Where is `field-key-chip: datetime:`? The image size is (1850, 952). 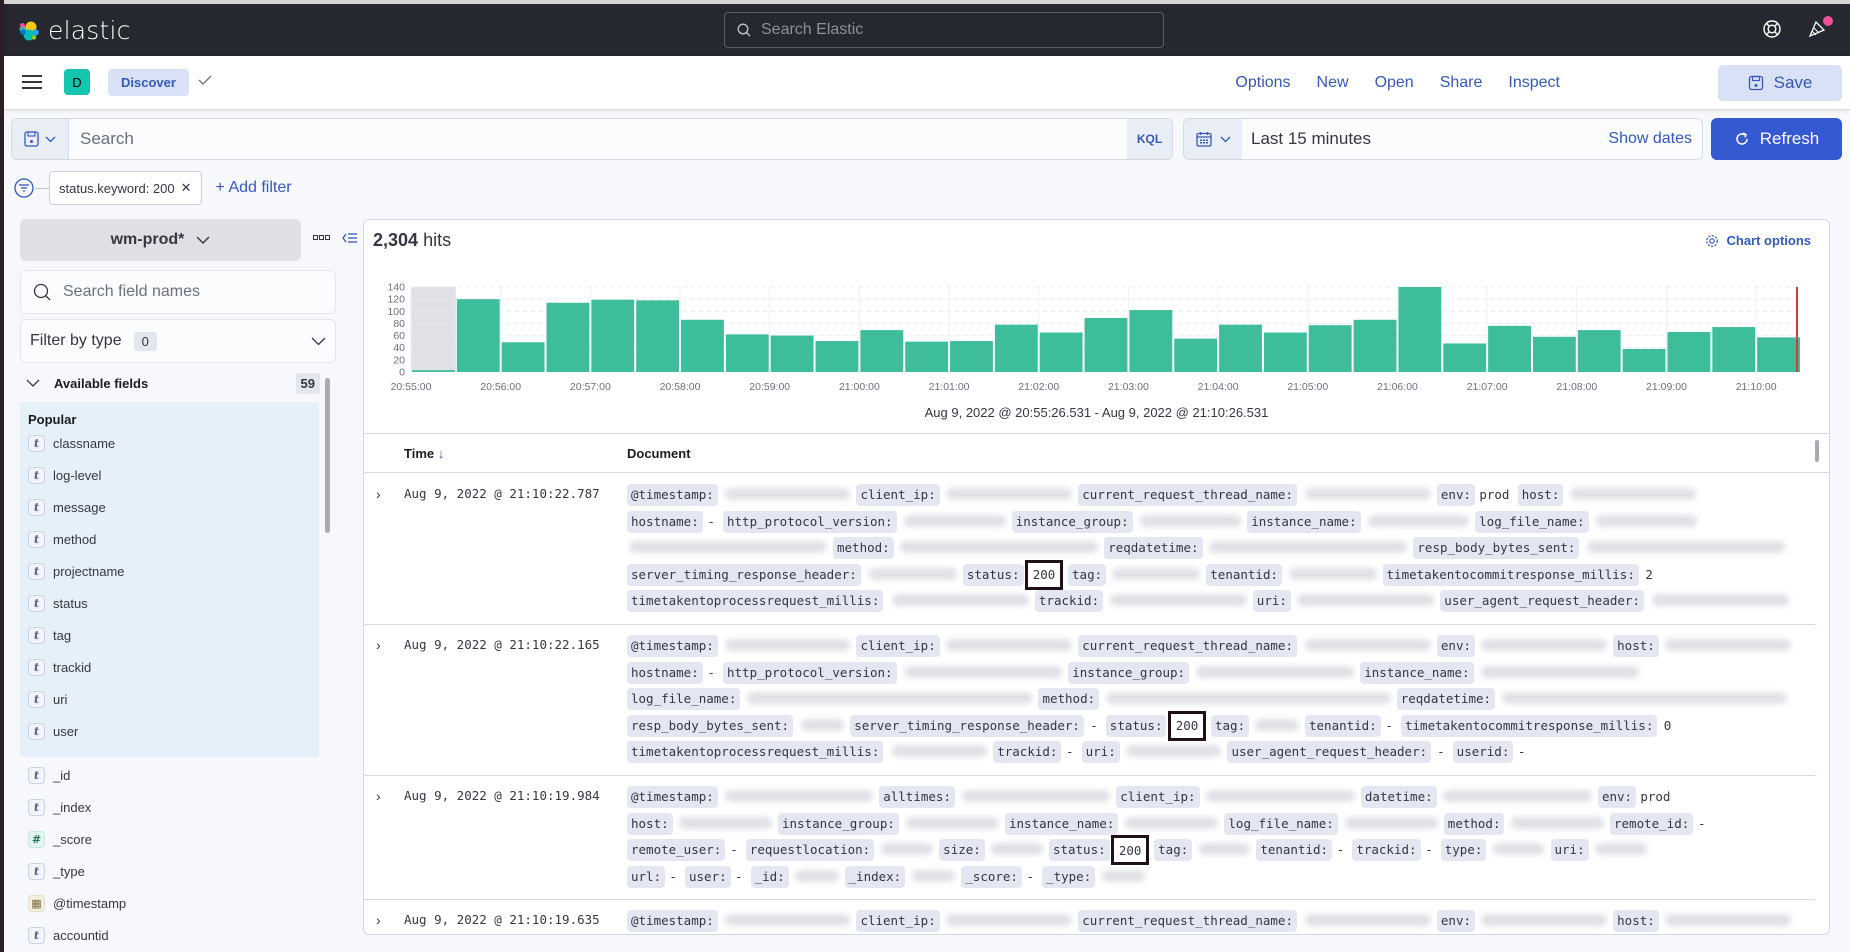 field-key-chip: datetime: is located at coordinates (1398, 797).